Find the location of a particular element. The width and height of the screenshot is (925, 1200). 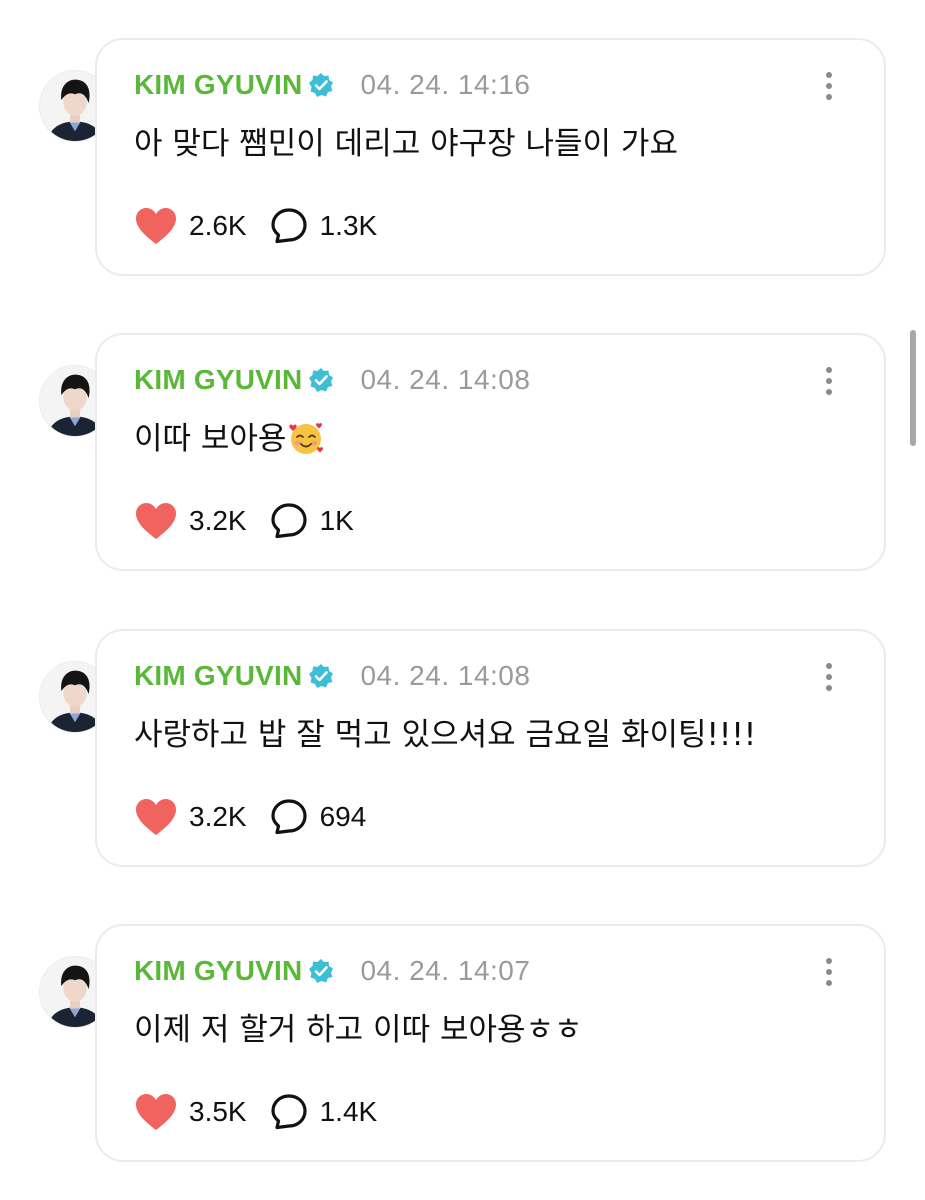

post-text: 아 맞다 쨈민이 데리고 야구장 나들이 가요 is located at coordinates (406, 140).